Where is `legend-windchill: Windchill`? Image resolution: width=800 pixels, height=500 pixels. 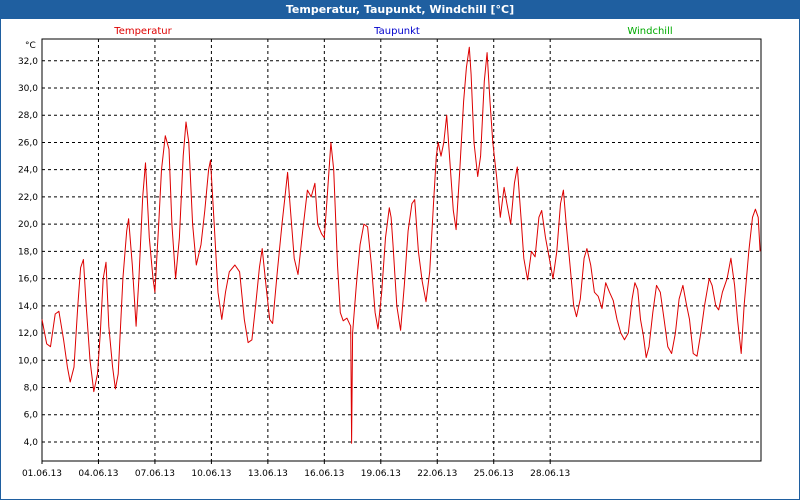
legend-windchill: Windchill is located at coordinates (649, 31).